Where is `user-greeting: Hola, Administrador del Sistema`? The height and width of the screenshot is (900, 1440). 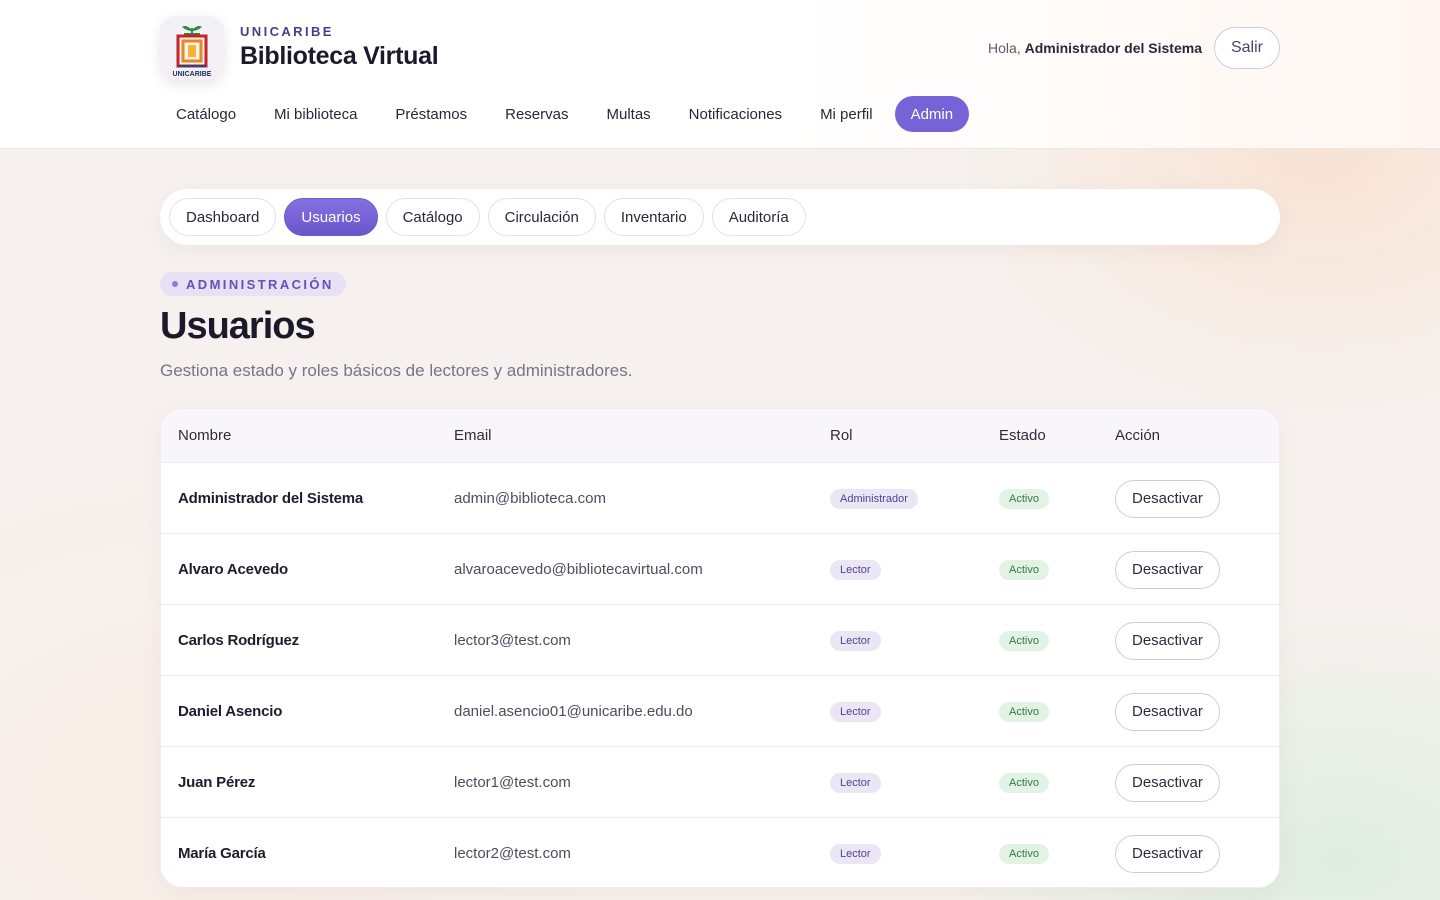 user-greeting: Hola, Administrador del Sistema is located at coordinates (1095, 48).